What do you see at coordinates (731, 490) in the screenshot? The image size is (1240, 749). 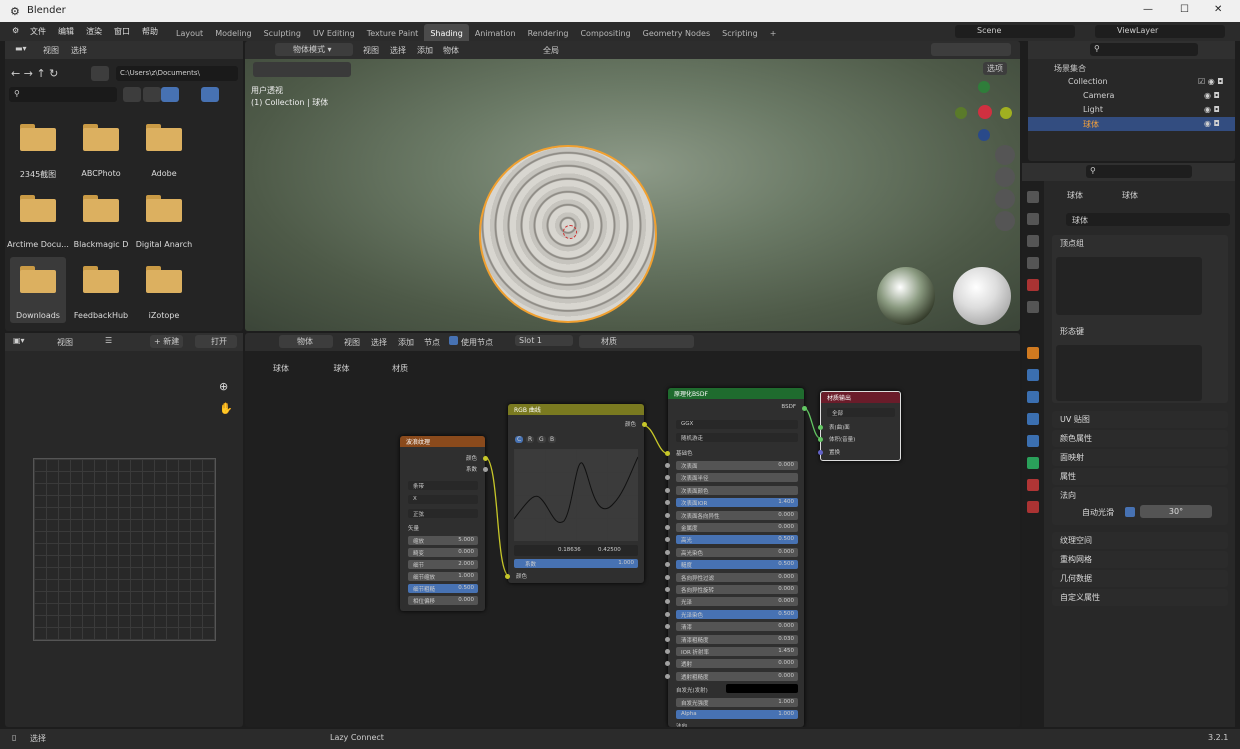 I see `bsdf-field: 次表面颜色` at bounding box center [731, 490].